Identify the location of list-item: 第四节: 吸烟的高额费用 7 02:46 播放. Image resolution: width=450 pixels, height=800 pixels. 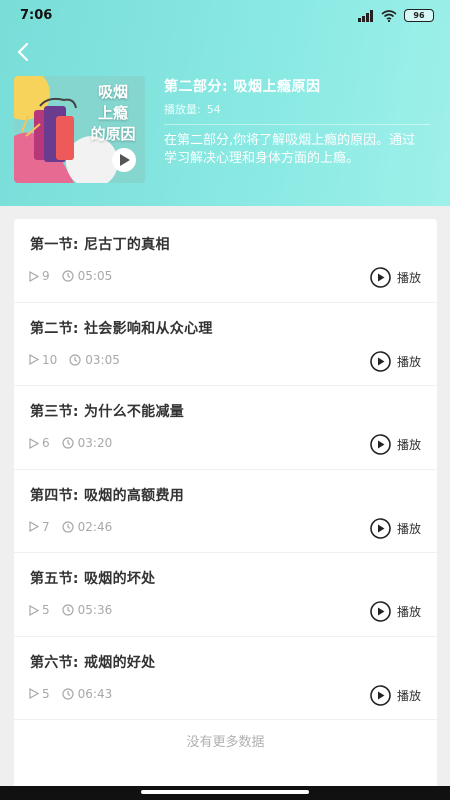
(225, 511).